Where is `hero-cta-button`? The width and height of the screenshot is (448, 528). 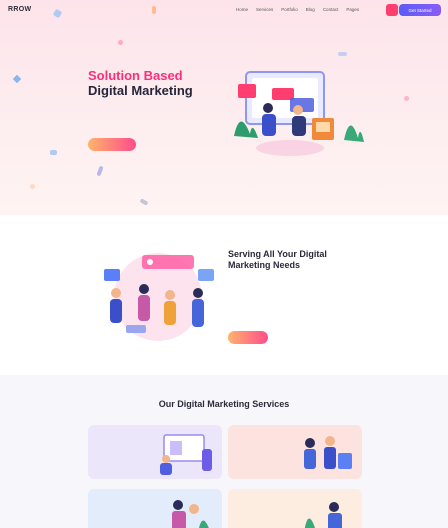
hero-cta-button is located at coordinates (112, 144).